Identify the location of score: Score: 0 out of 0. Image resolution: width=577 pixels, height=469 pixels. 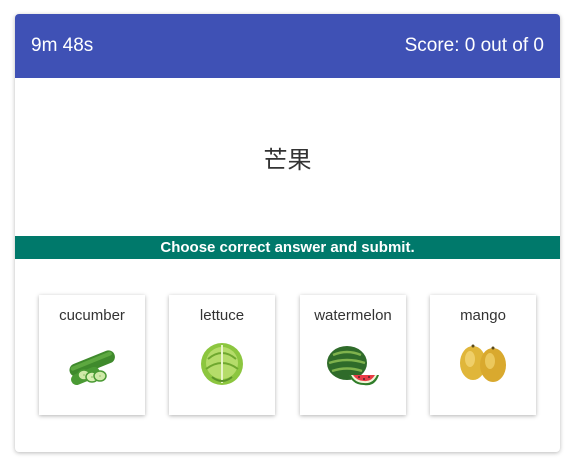
(474, 45).